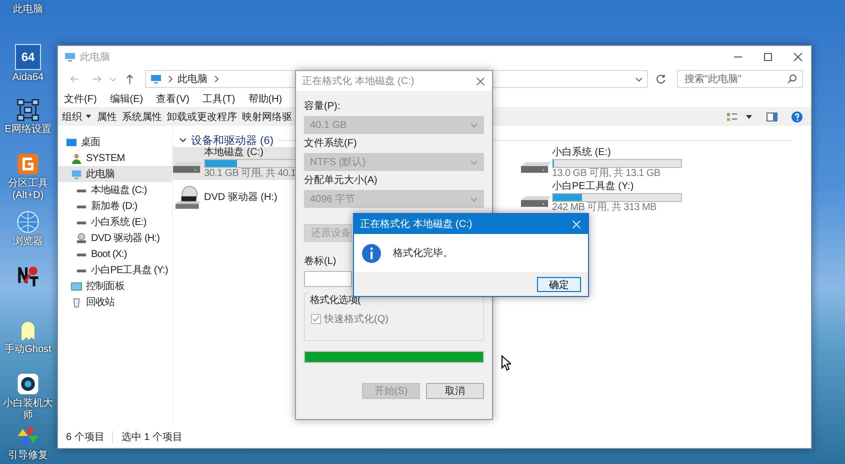  Describe the element at coordinates (193, 79) in the screenshot. I see `breadcrumb-item: 此电脑` at that location.